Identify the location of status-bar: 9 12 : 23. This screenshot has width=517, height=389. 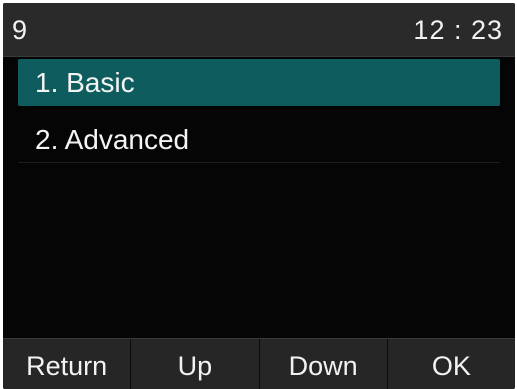
(259, 30).